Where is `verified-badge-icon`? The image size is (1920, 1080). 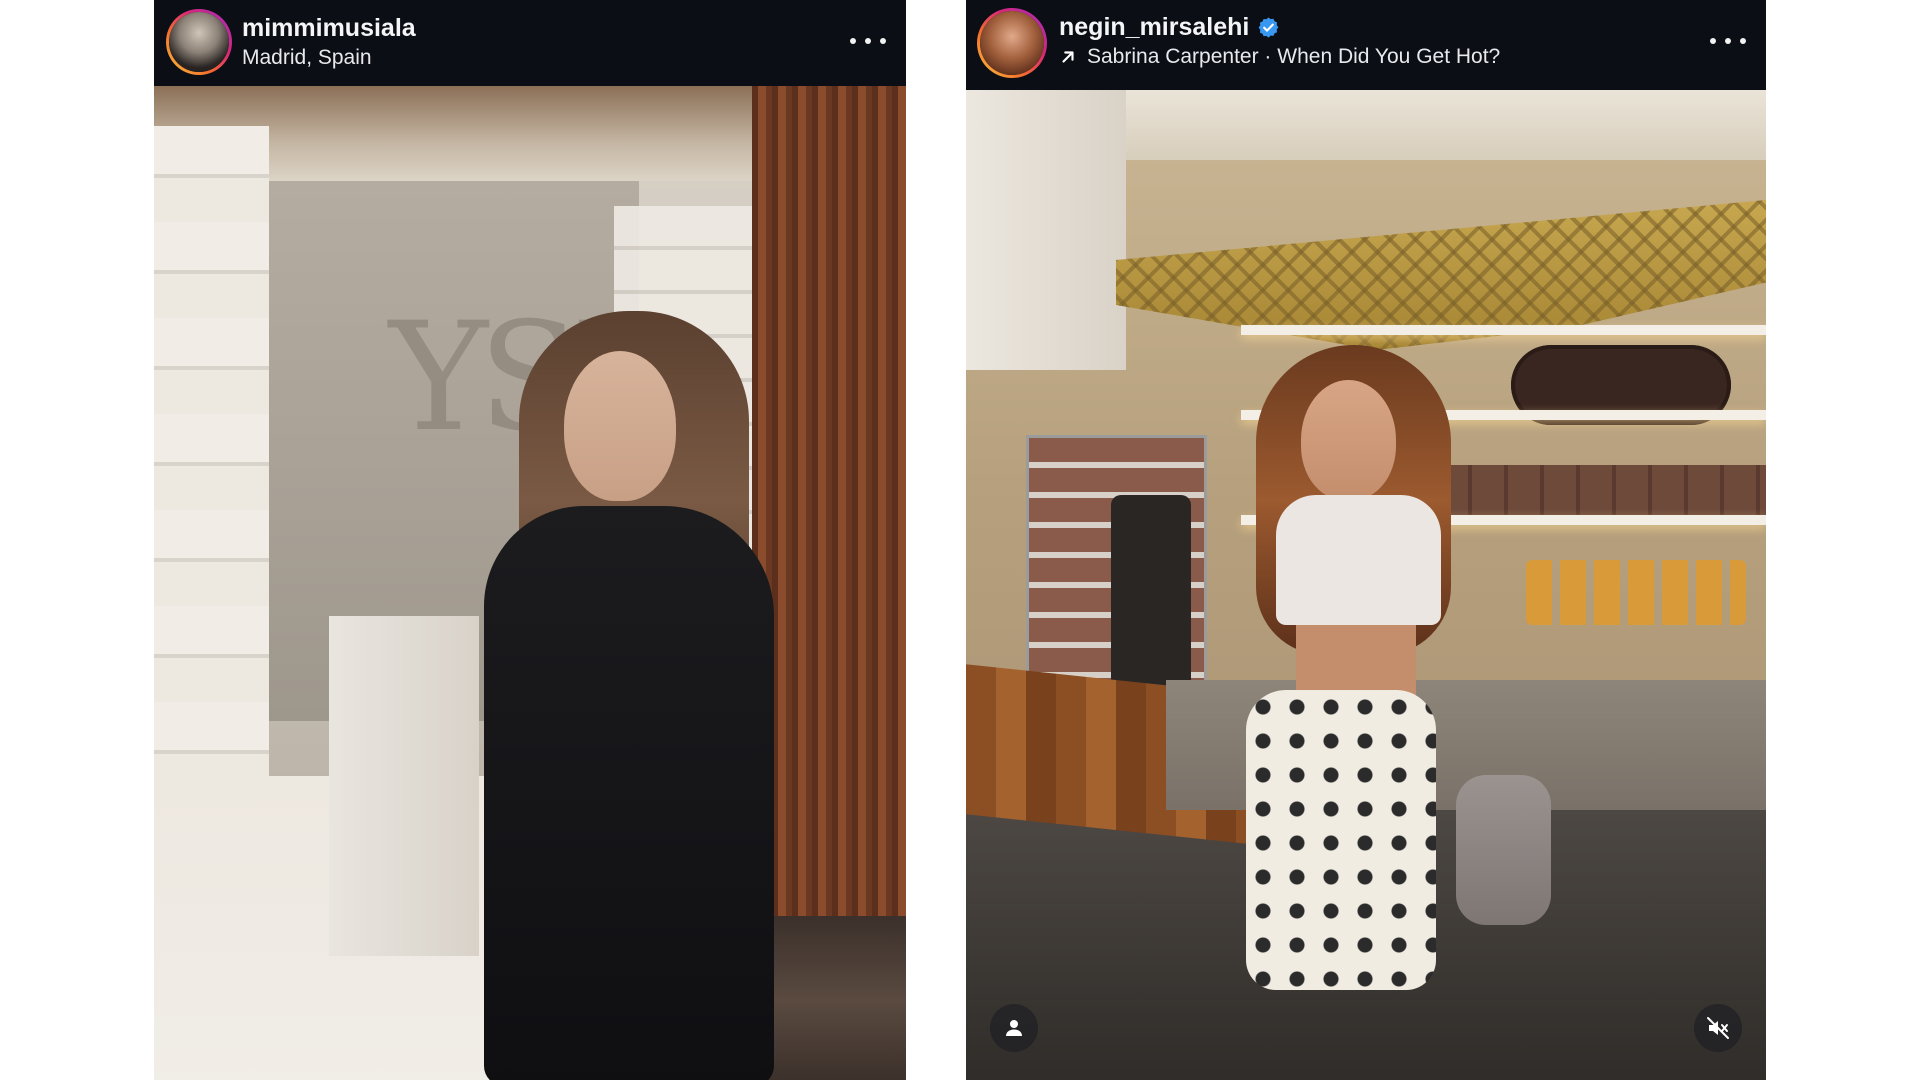
verified-badge-icon is located at coordinates (1268, 27).